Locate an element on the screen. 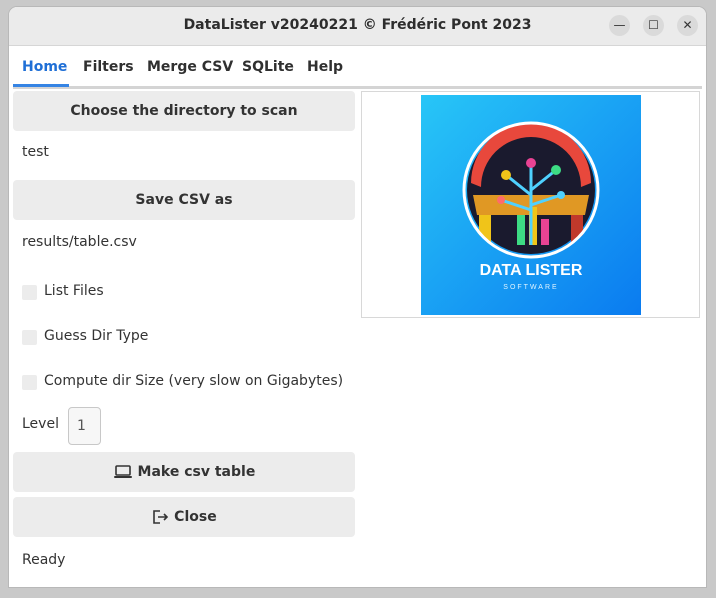 Image resolution: width=716 pixels, height=598 pixels. maximize-icon: ☐ is located at coordinates (653, 25).